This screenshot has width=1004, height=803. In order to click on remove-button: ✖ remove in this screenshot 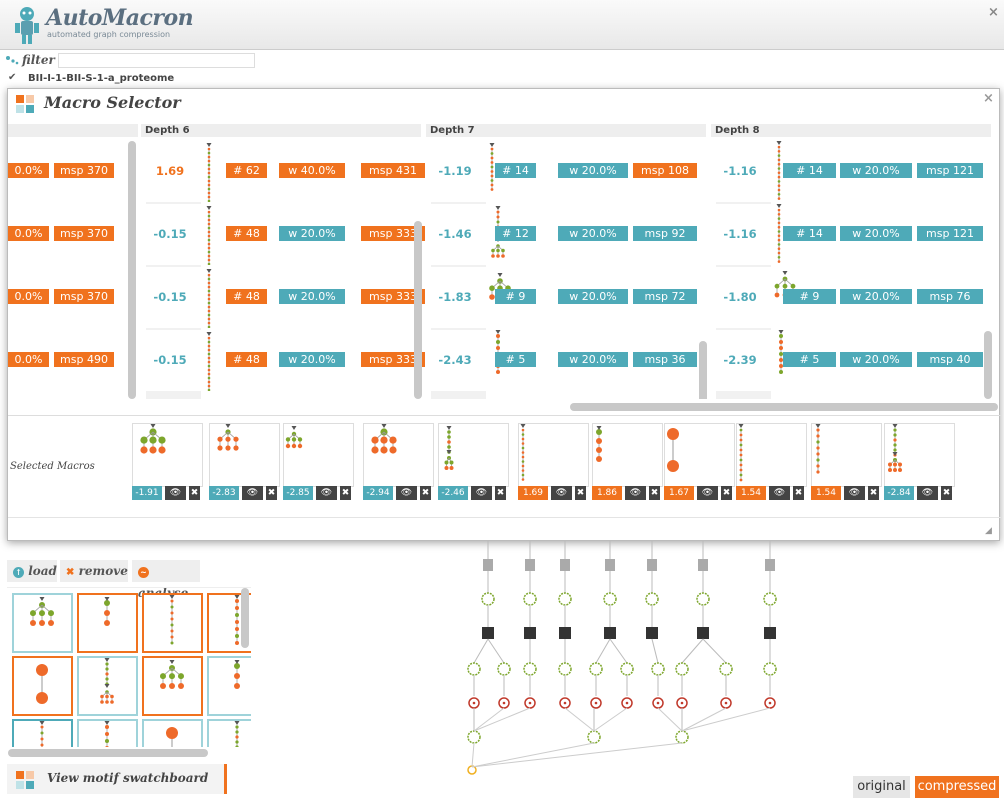, I will do `click(94, 571)`.